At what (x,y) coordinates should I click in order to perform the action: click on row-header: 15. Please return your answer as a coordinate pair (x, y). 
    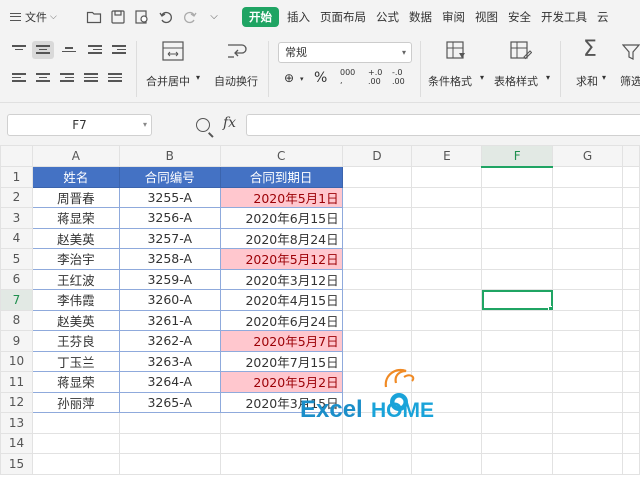
    Looking at the image, I should click on (16, 464).